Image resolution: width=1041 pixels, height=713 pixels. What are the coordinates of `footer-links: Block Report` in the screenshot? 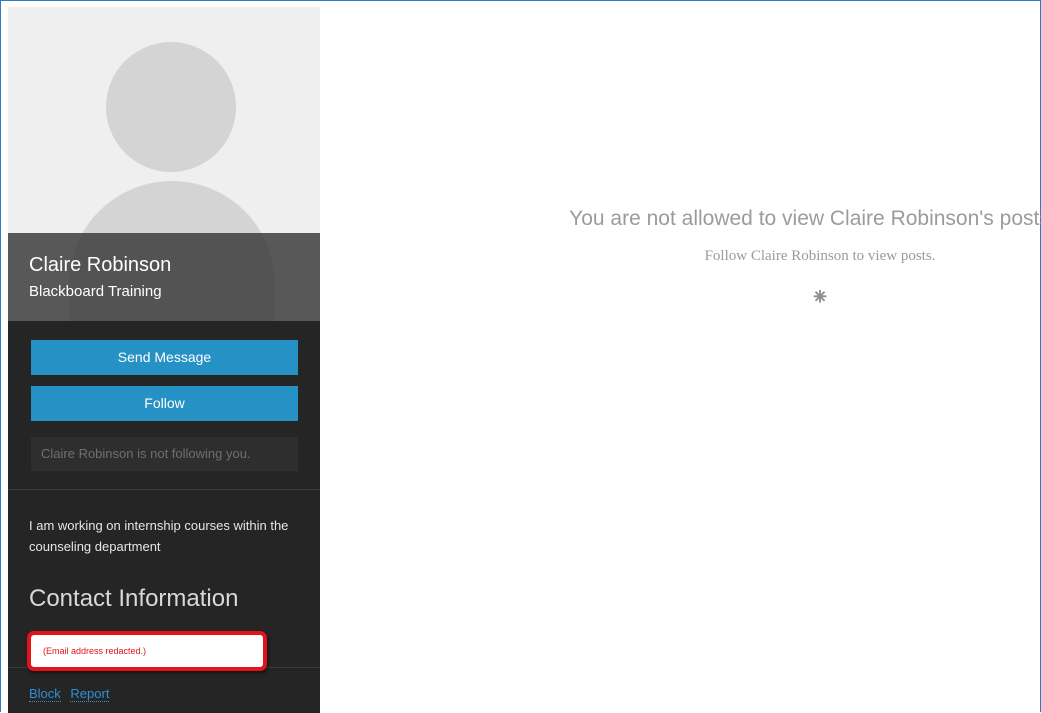 It's located at (72, 694).